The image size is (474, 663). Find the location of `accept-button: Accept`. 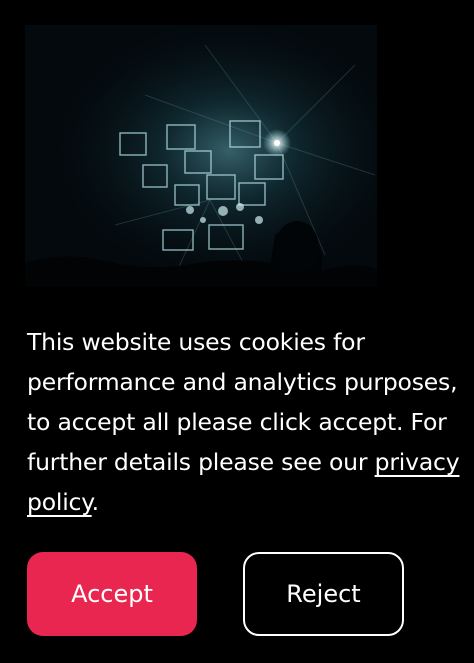

accept-button: Accept is located at coordinates (112, 594).